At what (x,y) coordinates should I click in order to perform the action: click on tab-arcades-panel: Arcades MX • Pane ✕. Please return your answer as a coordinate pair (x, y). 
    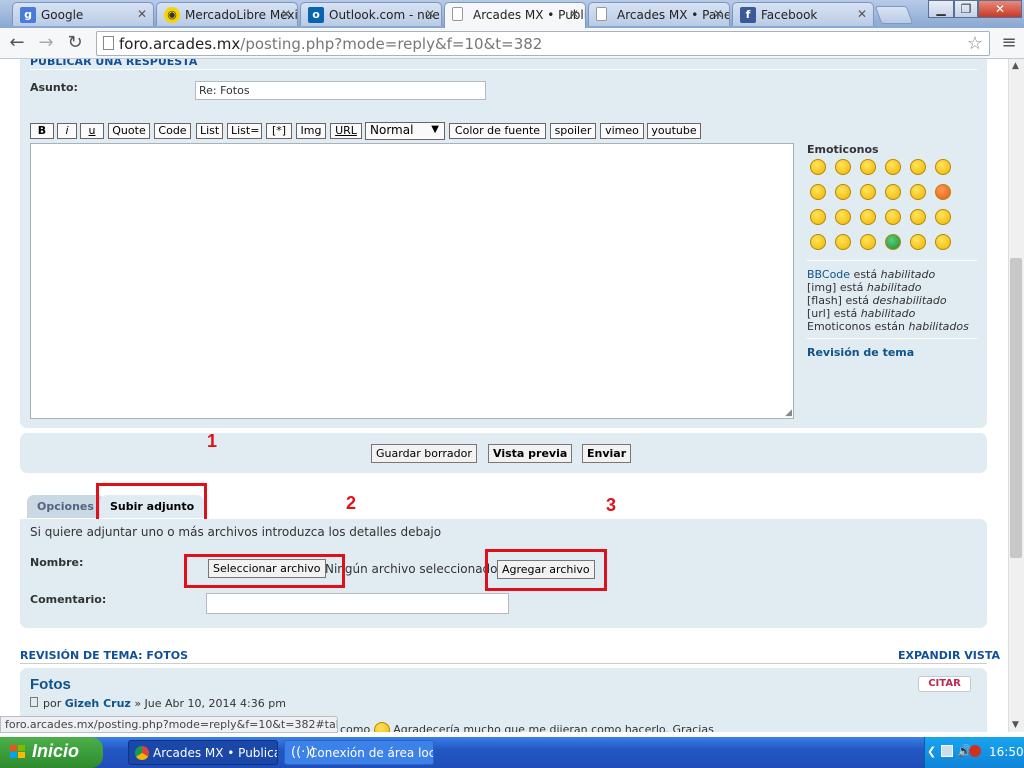
    Looking at the image, I should click on (659, 14).